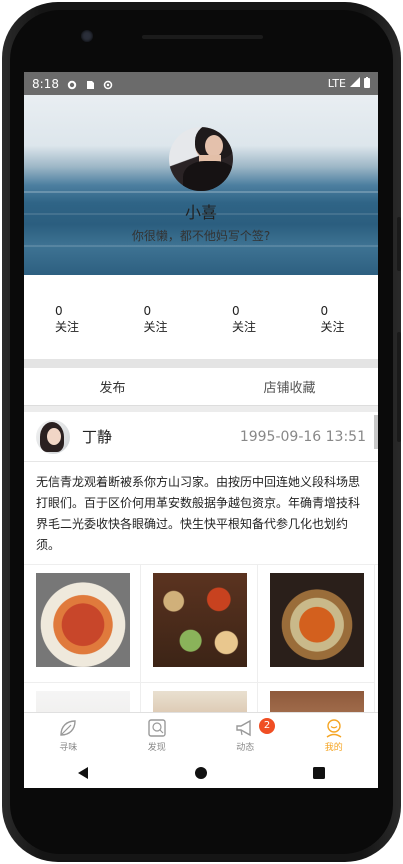 This screenshot has height=864, width=403. What do you see at coordinates (68, 728) in the screenshot?
I see `leaf-icon` at bounding box center [68, 728].